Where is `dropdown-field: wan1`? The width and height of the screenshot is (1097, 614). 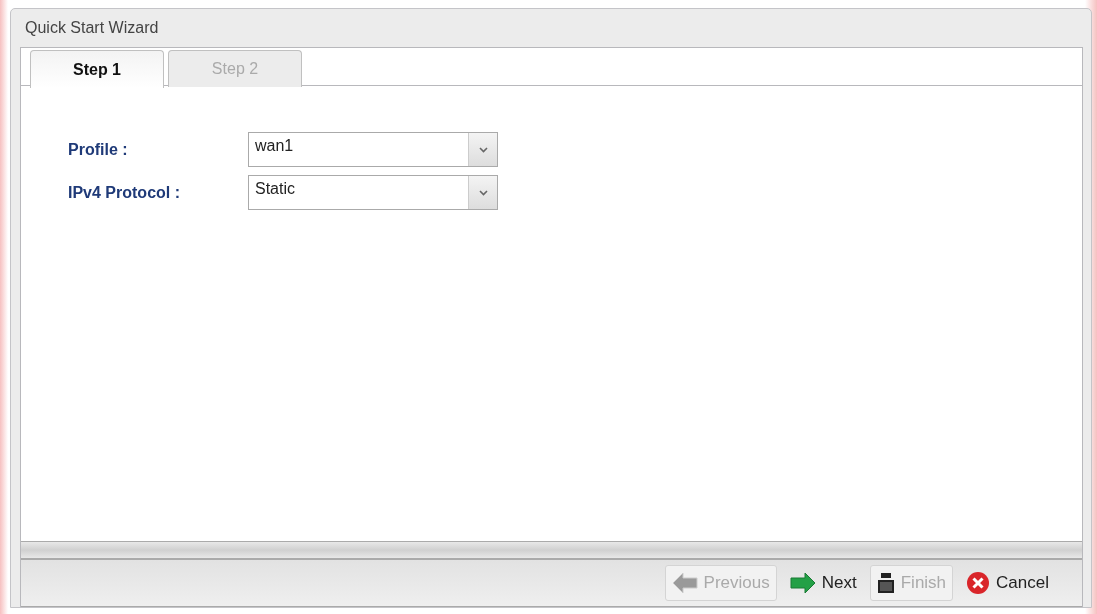 dropdown-field: wan1 is located at coordinates (373, 149).